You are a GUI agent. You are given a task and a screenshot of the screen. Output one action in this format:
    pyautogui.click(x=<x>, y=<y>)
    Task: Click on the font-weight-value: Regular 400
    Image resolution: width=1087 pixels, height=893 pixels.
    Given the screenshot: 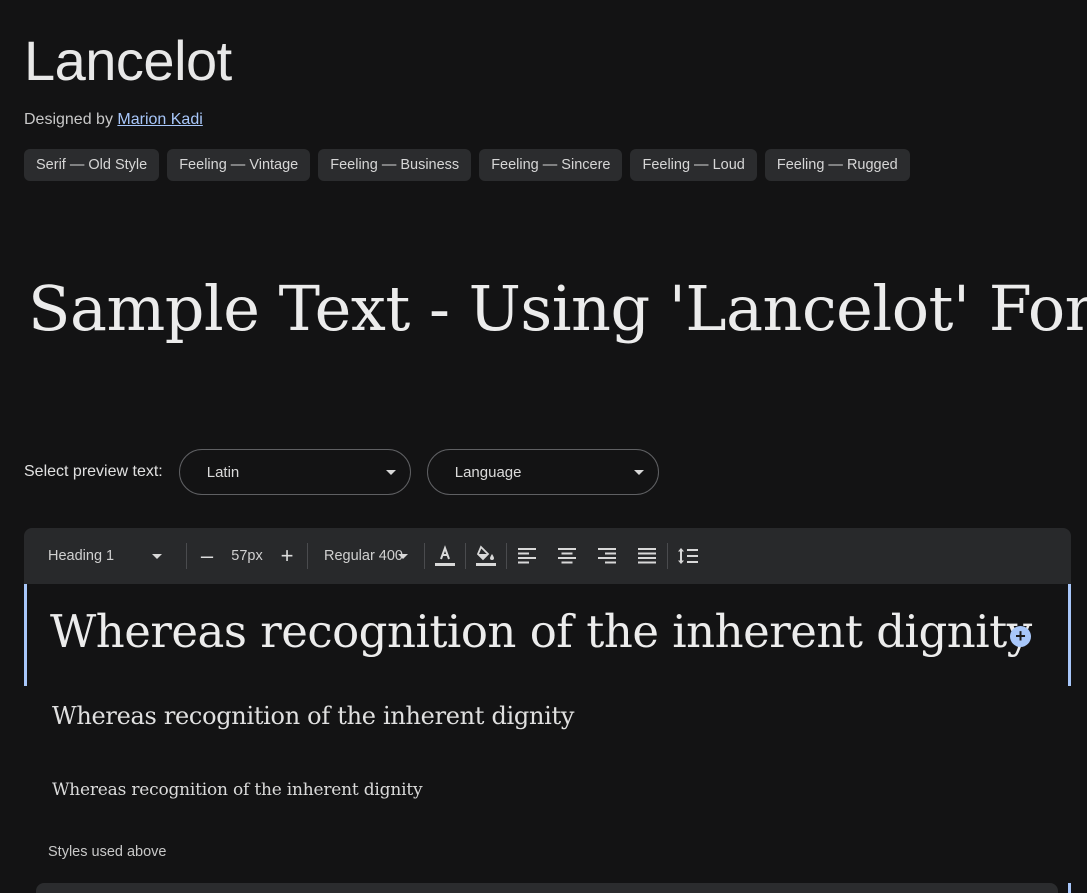 What is the action you would take?
    pyautogui.click(x=363, y=556)
    